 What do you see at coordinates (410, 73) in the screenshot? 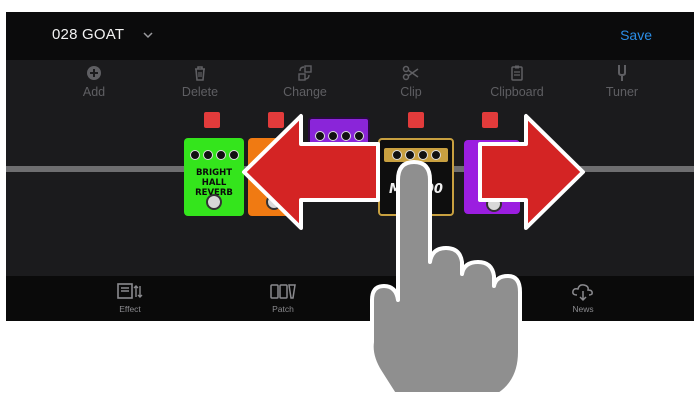
I see `scissors-icon` at bounding box center [410, 73].